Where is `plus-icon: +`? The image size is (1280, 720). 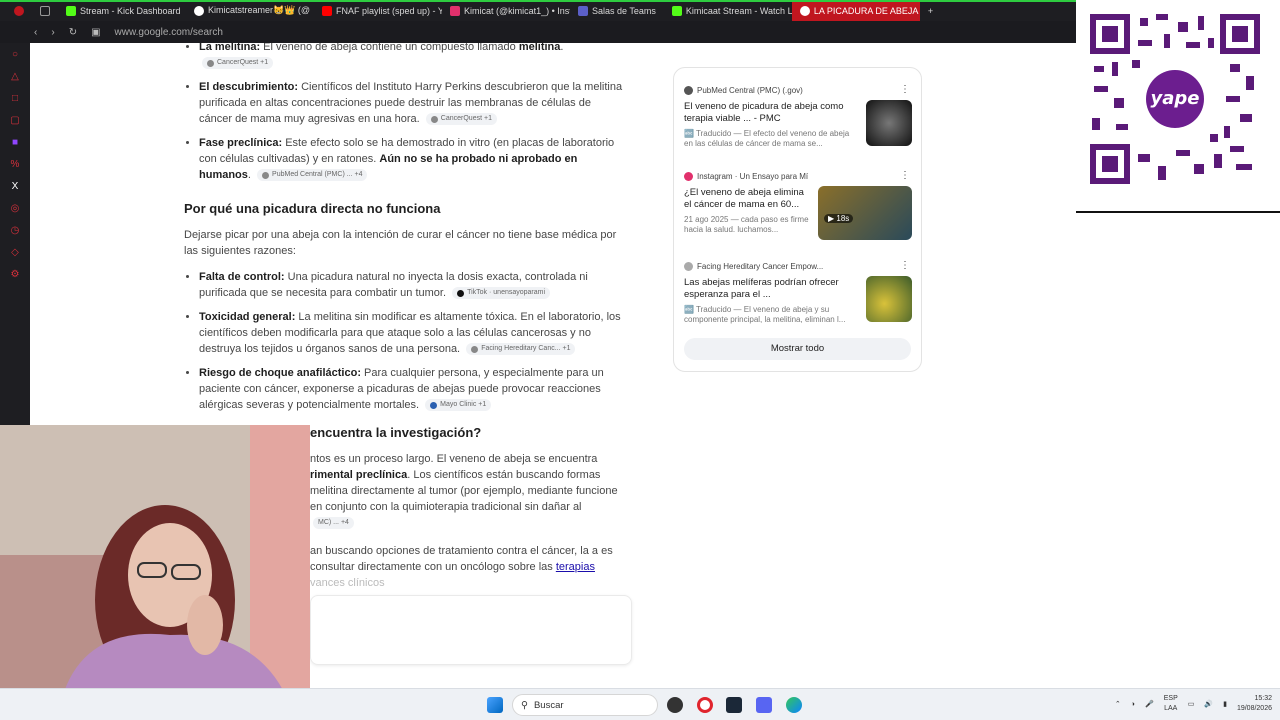
plus-icon: + is located at coordinates (930, 10).